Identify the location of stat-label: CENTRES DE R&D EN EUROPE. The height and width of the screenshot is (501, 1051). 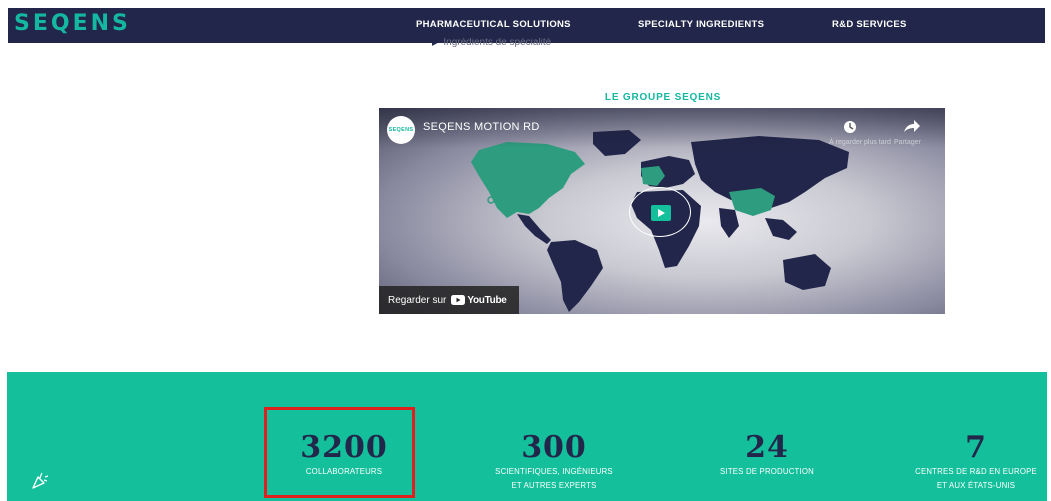
(976, 471).